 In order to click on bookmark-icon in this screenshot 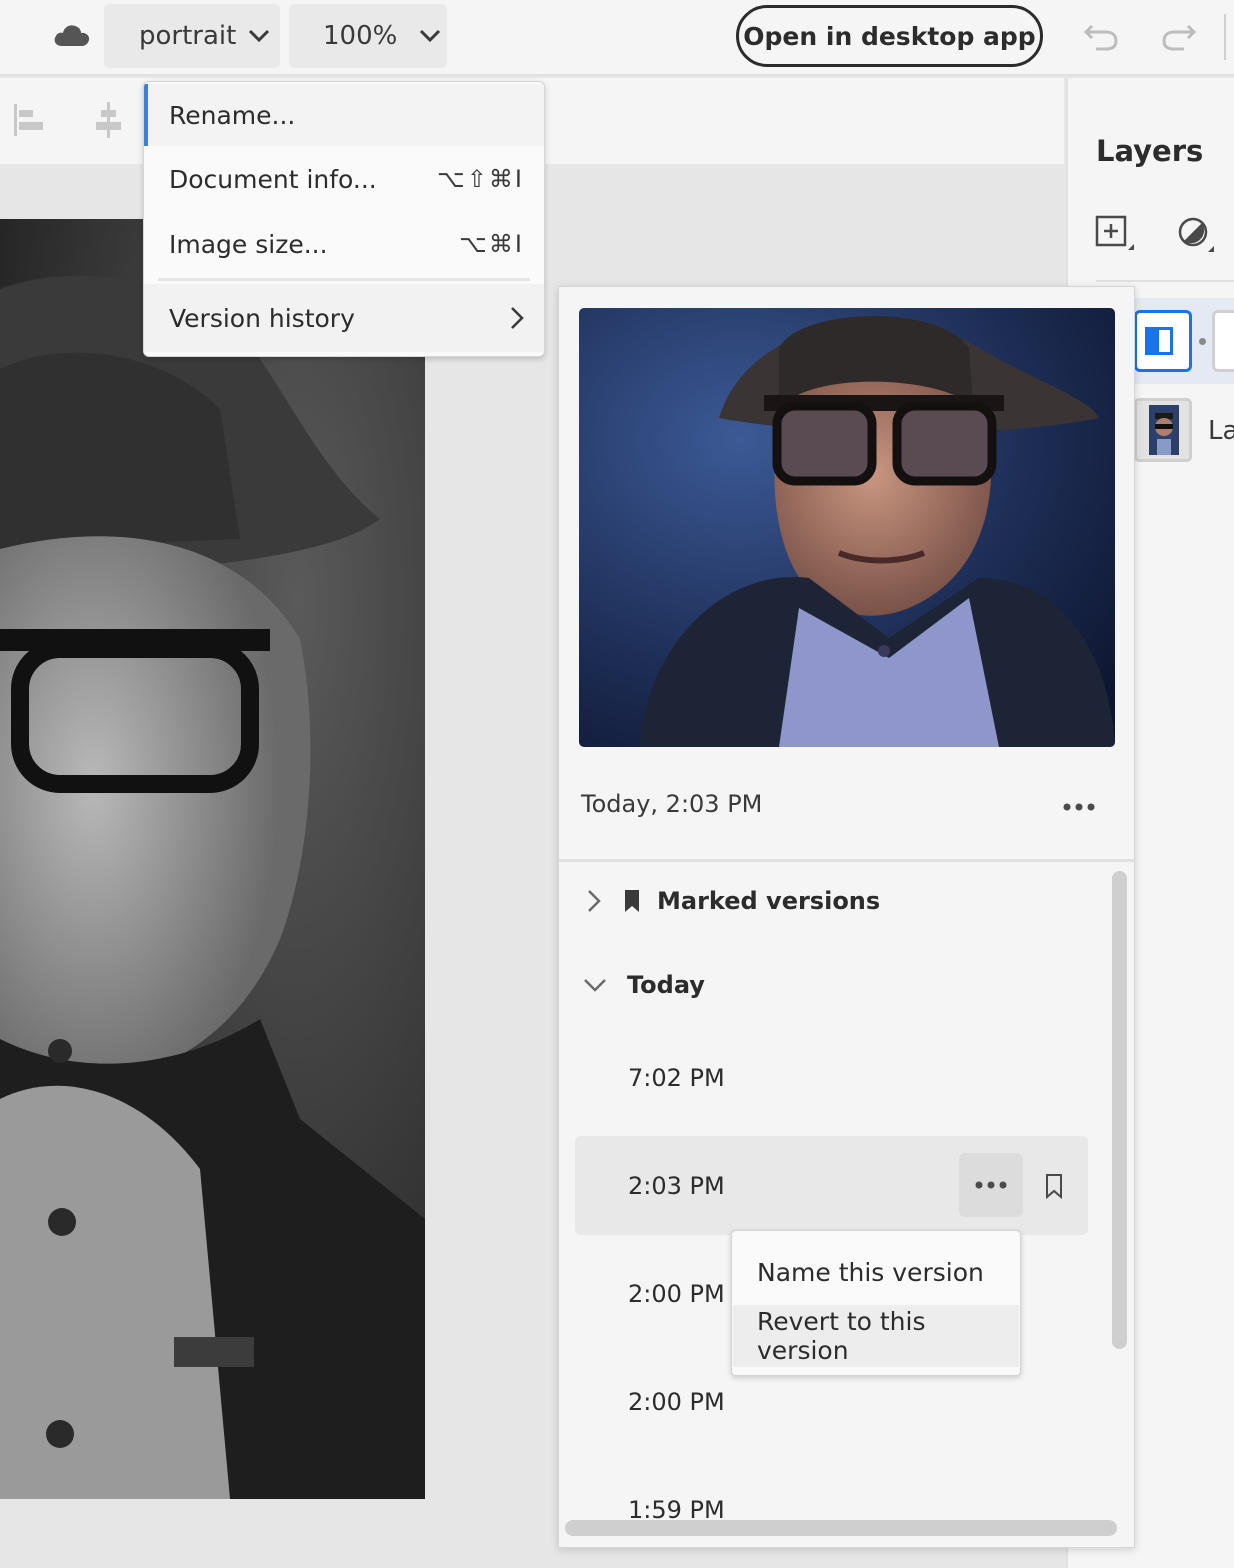, I will do `click(632, 901)`.